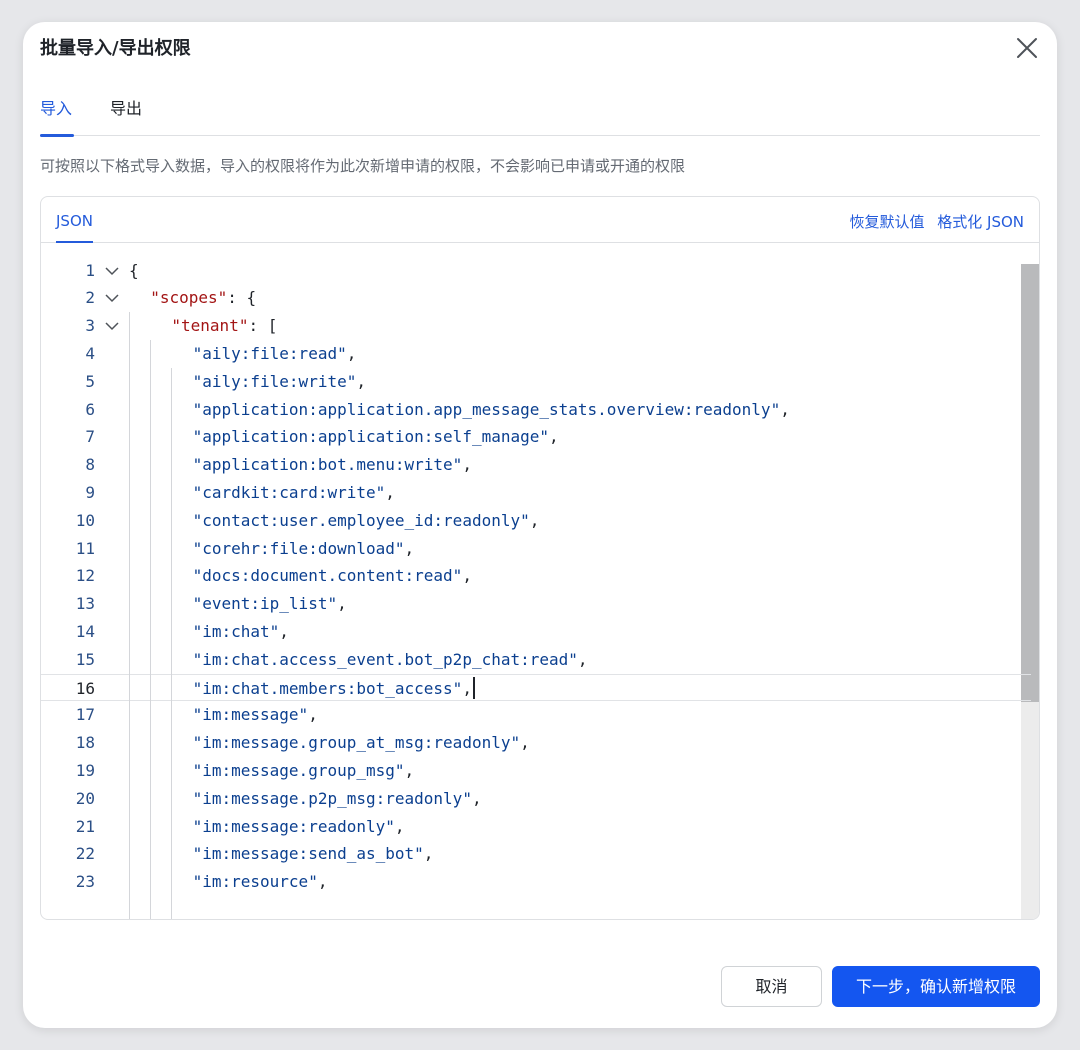 The width and height of the screenshot is (1080, 1050). What do you see at coordinates (279, 381) in the screenshot?
I see `code-text: "aily:file:write",` at bounding box center [279, 381].